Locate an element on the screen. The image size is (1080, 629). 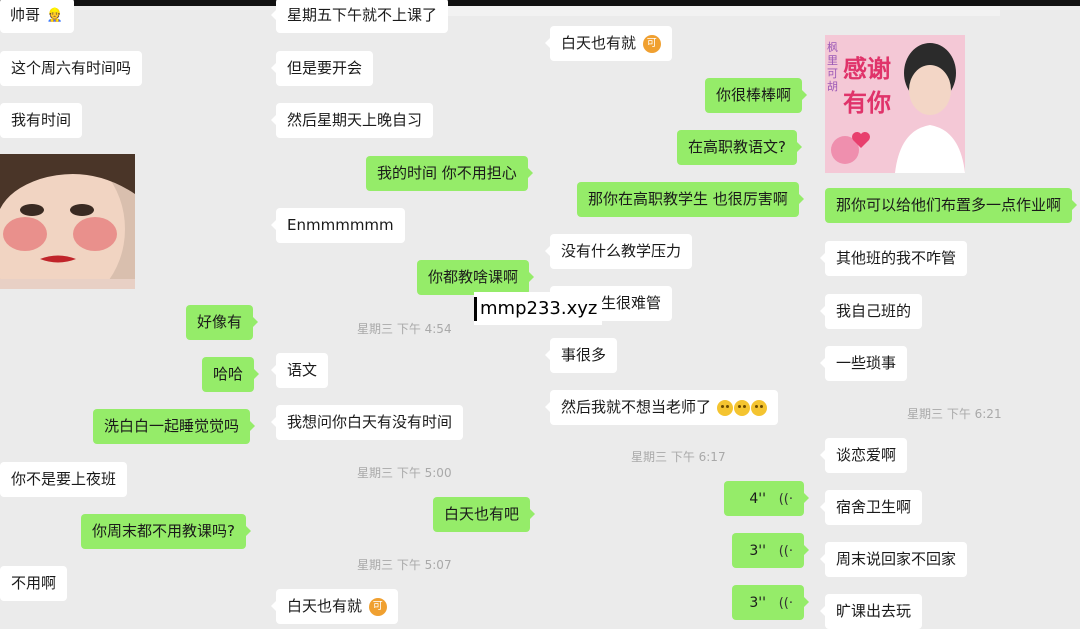
message-bubble: 洗白白一起睡觉觉吗 is located at coordinates (174, 426).